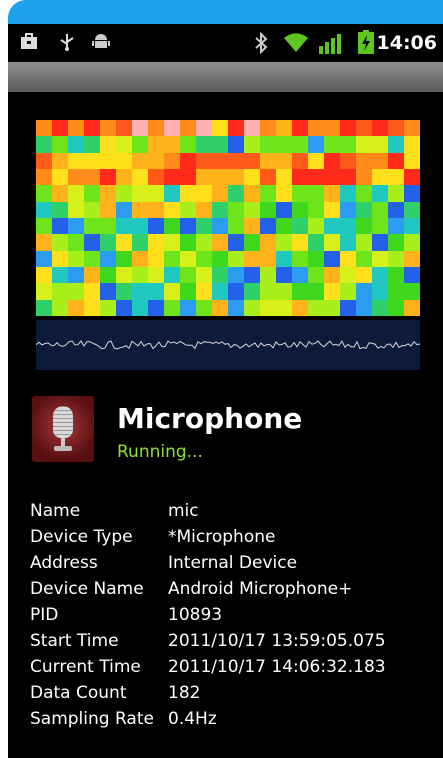 This screenshot has width=443, height=758. Describe the element at coordinates (29, 41) in the screenshot. I see `briefcase-icon` at that location.